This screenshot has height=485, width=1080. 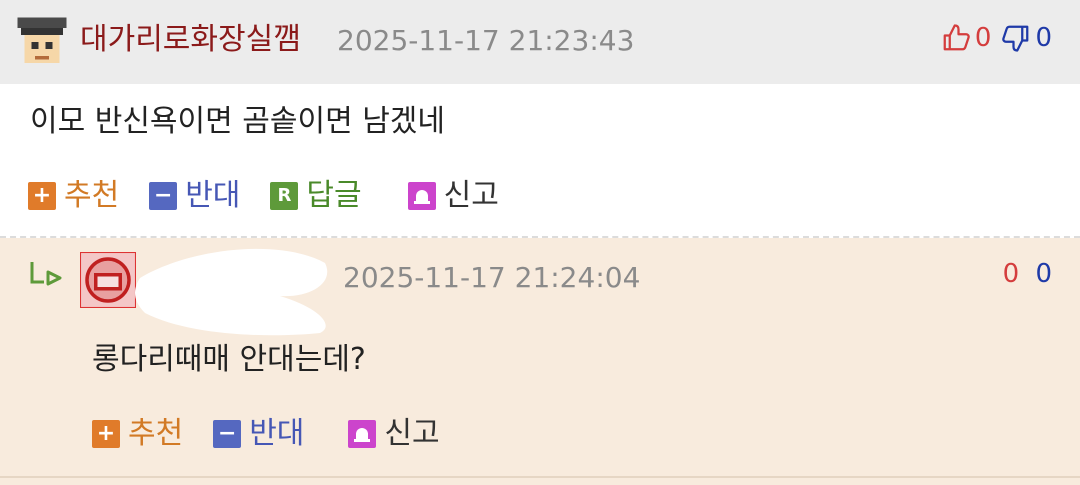 I want to click on comment-actions: + 추천 − 반대 신고, so click(x=266, y=434).